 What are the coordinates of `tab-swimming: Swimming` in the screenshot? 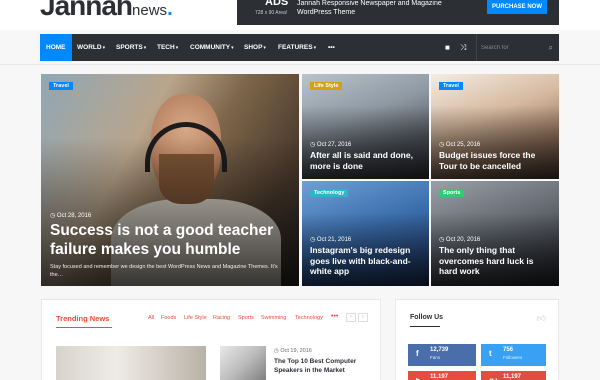 It's located at (273, 318).